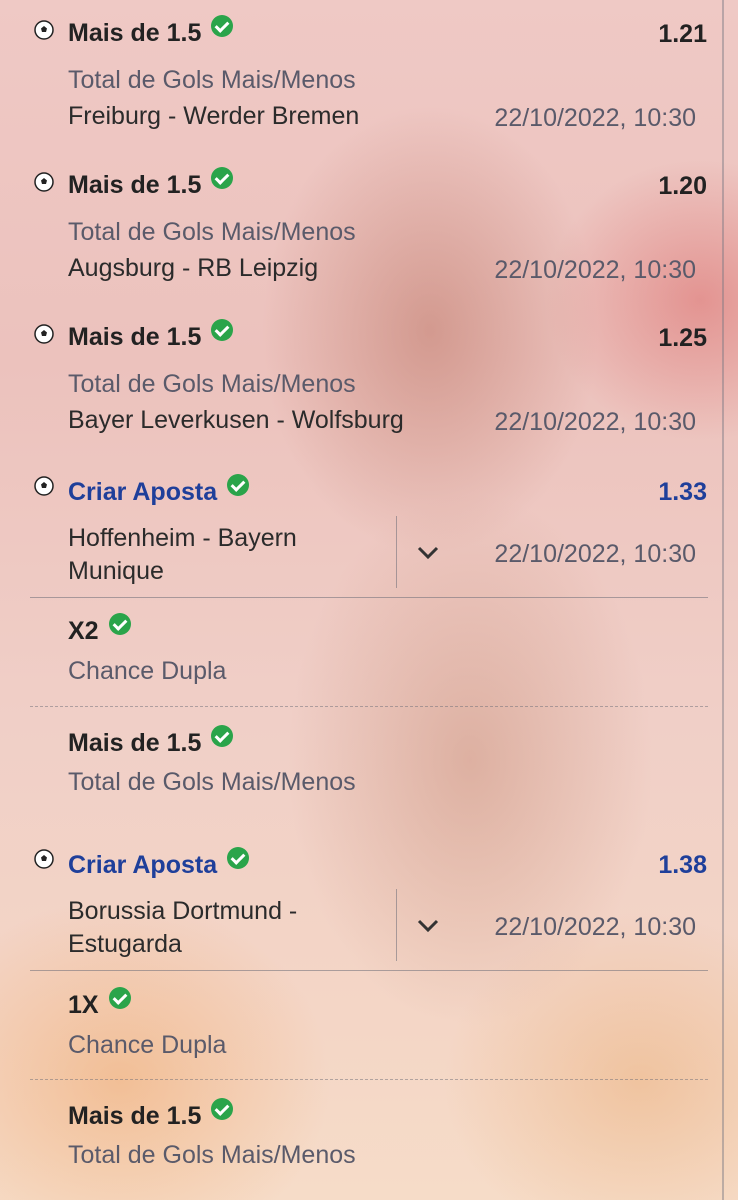 The height and width of the screenshot is (1200, 738). What do you see at coordinates (682, 492) in the screenshot?
I see `bet-odds: 1.33` at bounding box center [682, 492].